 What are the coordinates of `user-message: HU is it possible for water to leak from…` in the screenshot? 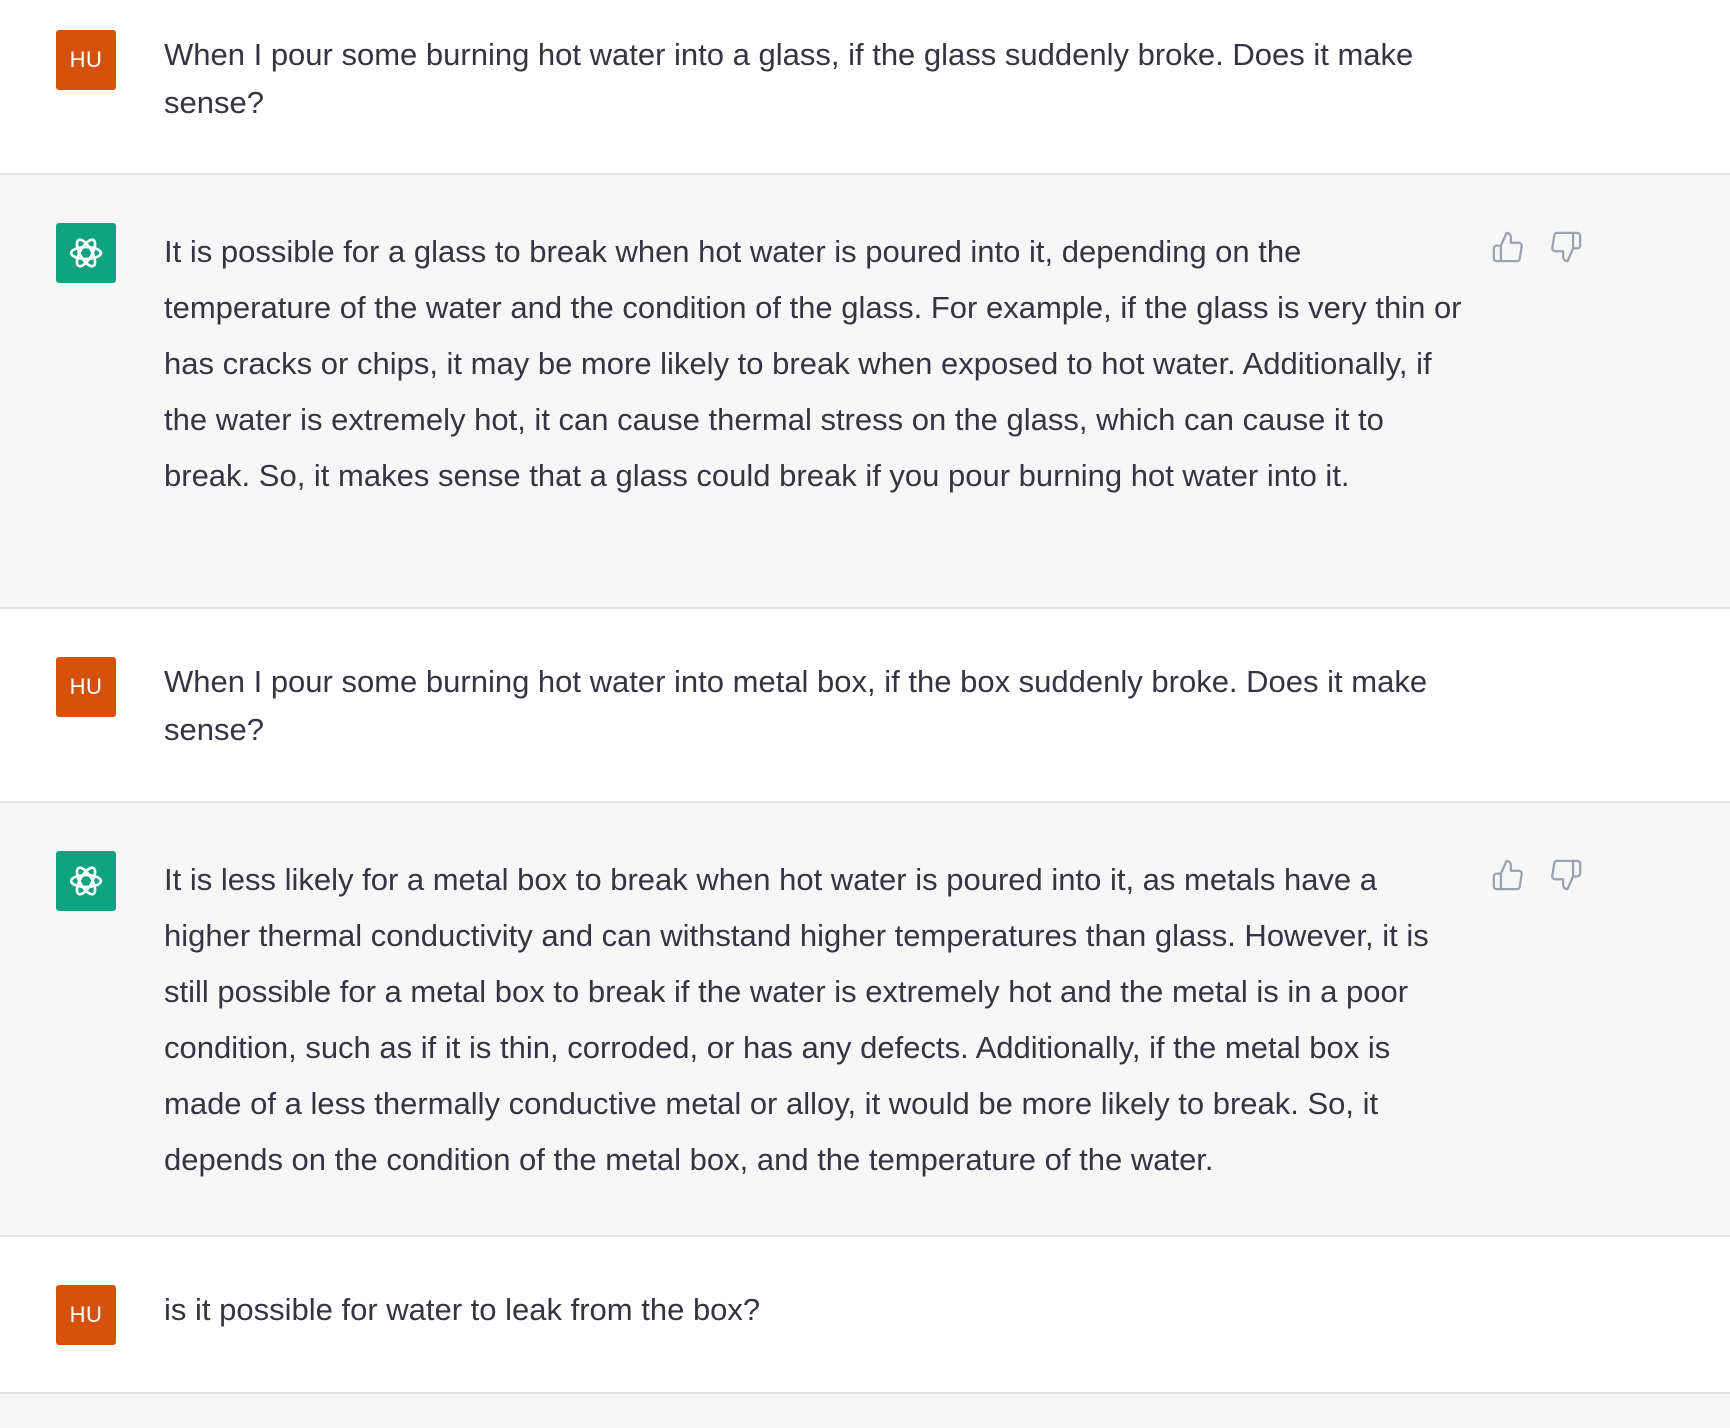 It's located at (865, 1315).